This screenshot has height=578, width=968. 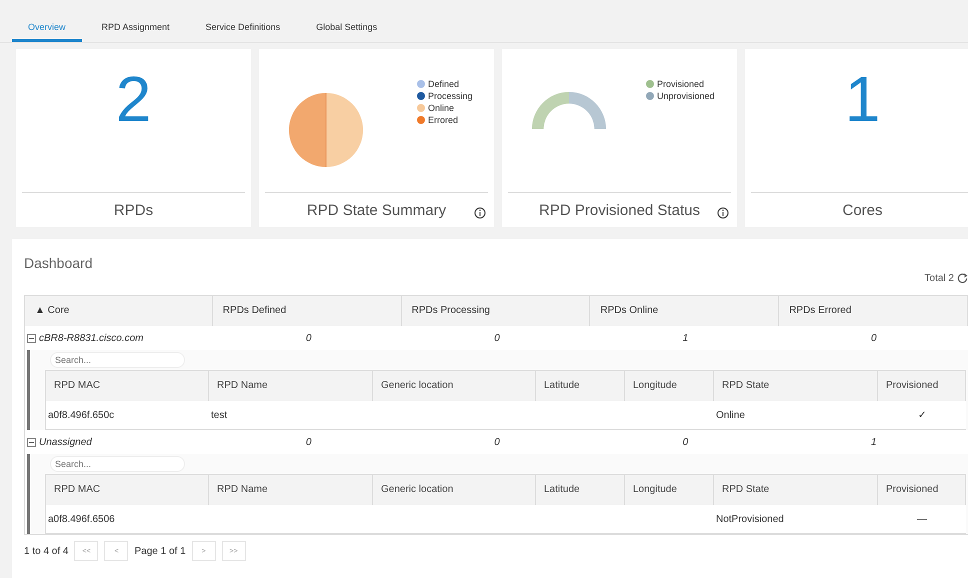 What do you see at coordinates (922, 519) in the screenshot?
I see `table-cell: —` at bounding box center [922, 519].